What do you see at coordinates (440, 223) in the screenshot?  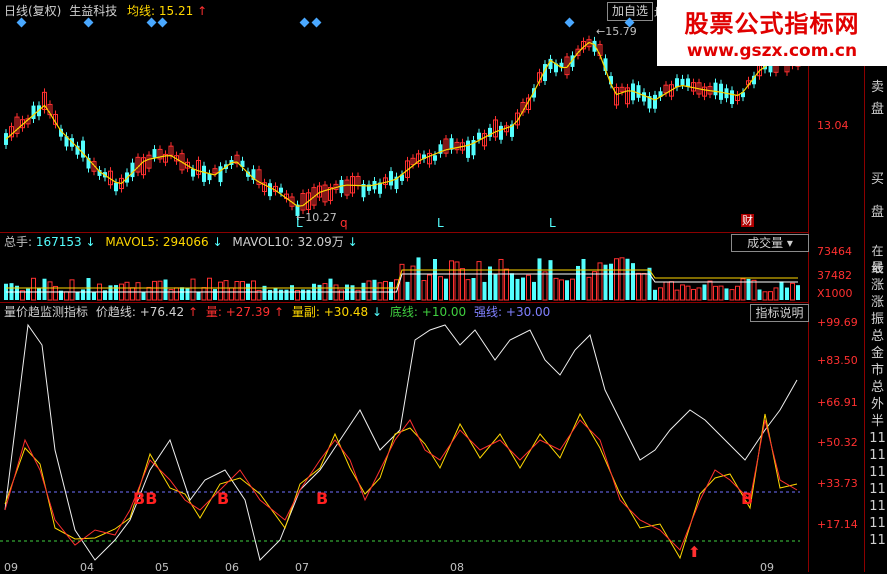 I see `marker-l-2: L` at bounding box center [440, 223].